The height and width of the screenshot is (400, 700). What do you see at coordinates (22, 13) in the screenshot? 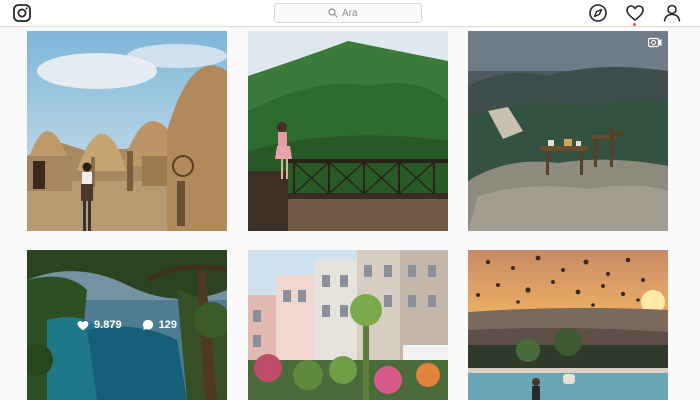
I see `instagram-logo-icon` at bounding box center [22, 13].